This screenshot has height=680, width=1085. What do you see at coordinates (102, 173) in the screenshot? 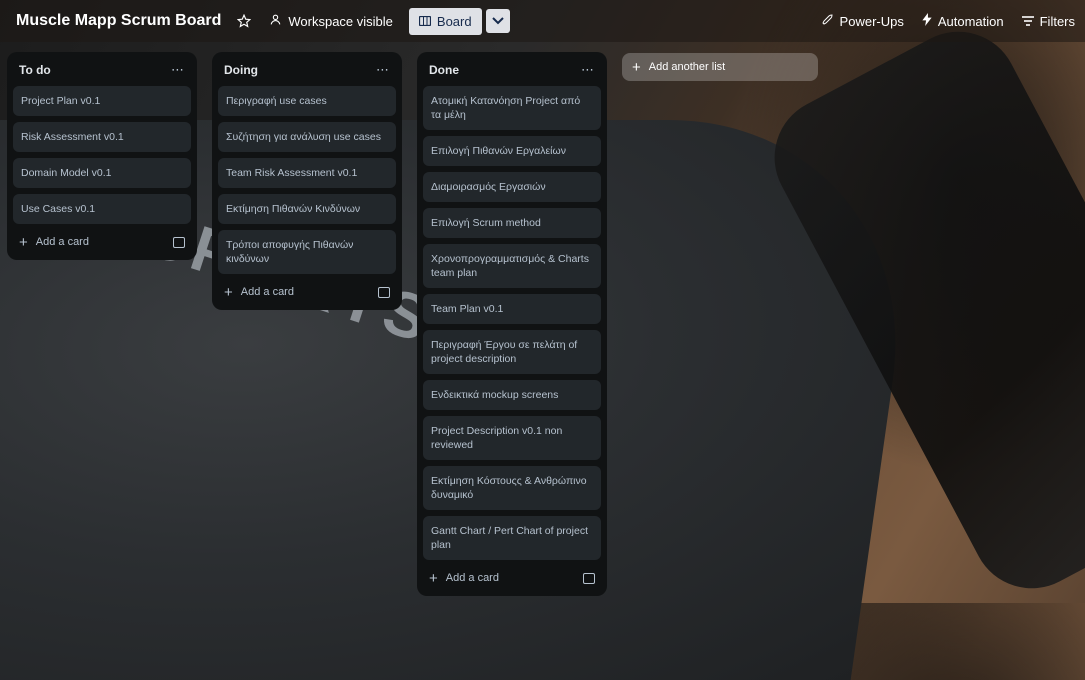
I see `card: Domain Model v0.1` at bounding box center [102, 173].